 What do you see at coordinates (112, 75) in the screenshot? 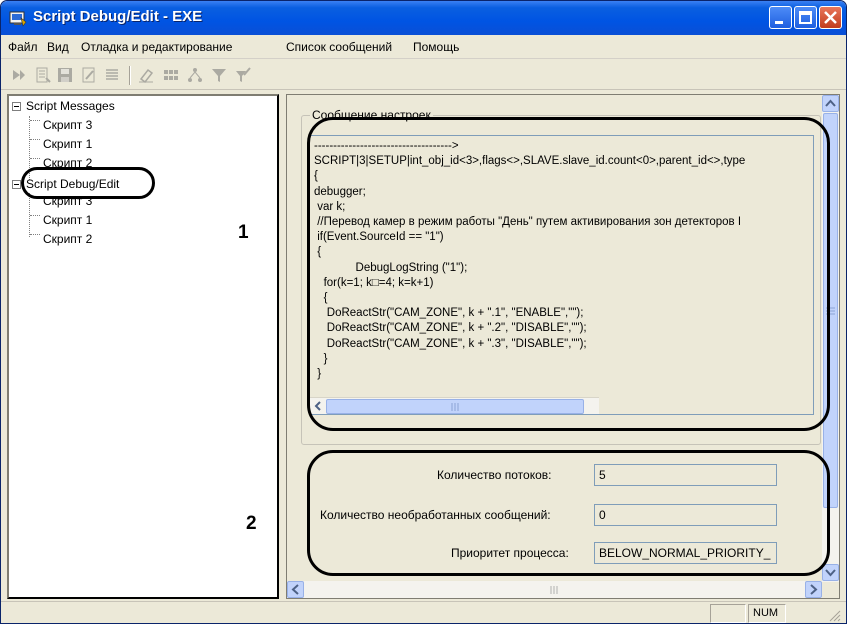
I see `lines-icon` at bounding box center [112, 75].